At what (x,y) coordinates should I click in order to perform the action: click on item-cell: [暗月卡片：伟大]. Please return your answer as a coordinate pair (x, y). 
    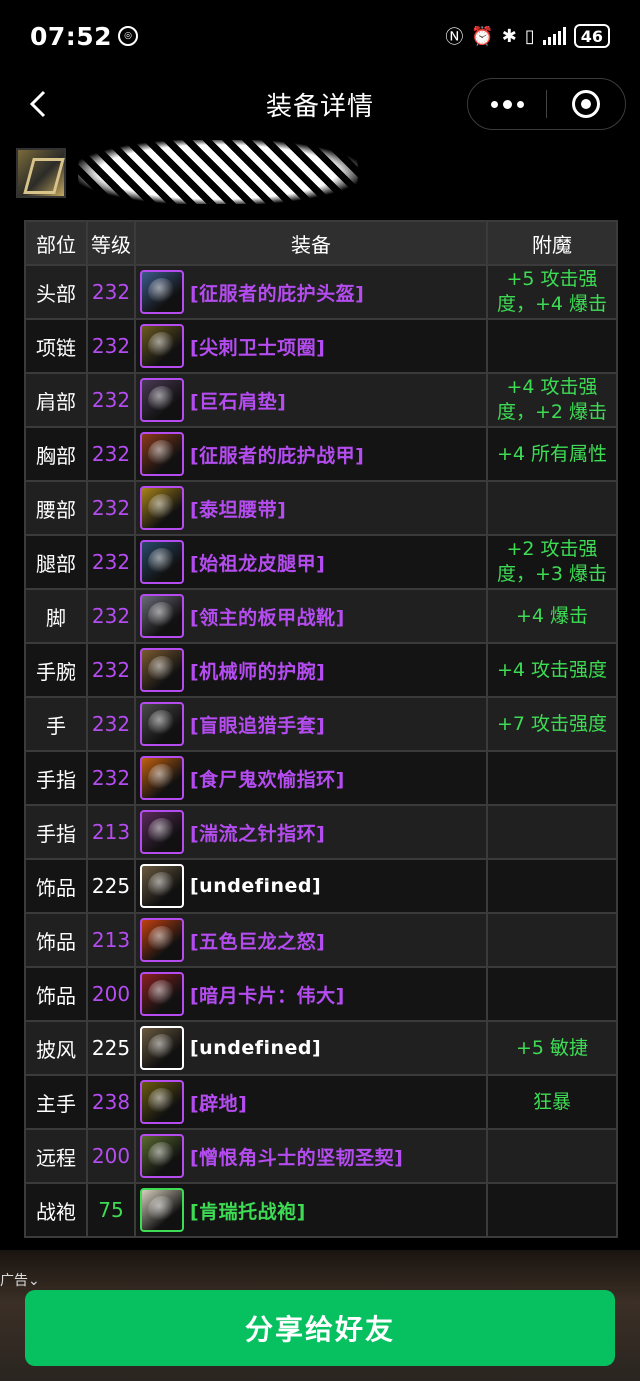
    Looking at the image, I should click on (311, 994).